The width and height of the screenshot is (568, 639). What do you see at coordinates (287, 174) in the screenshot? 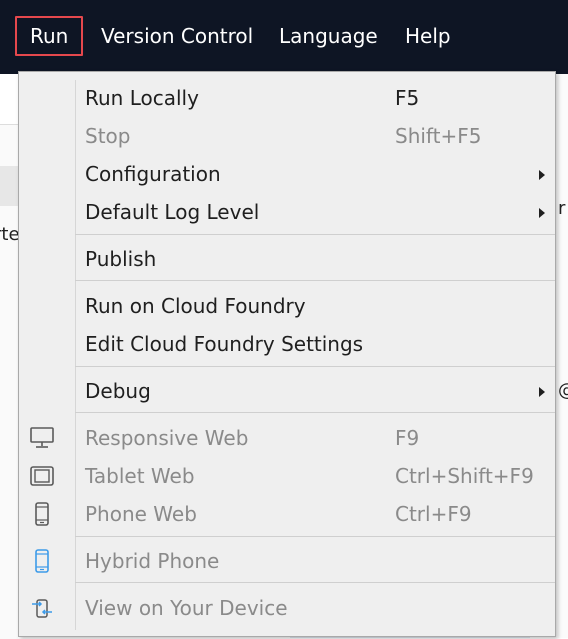
I see `menu-item-configuration: Configuration` at bounding box center [287, 174].